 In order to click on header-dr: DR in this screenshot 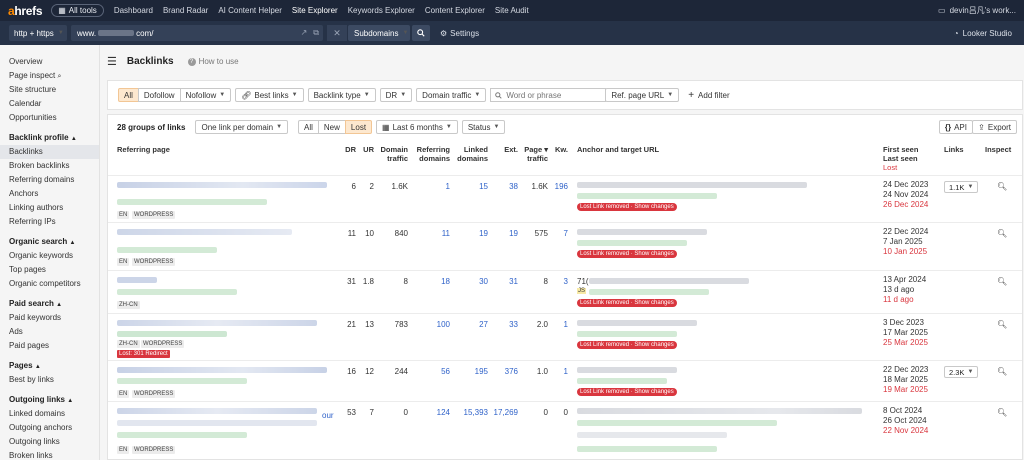, I will do `click(348, 149)`.